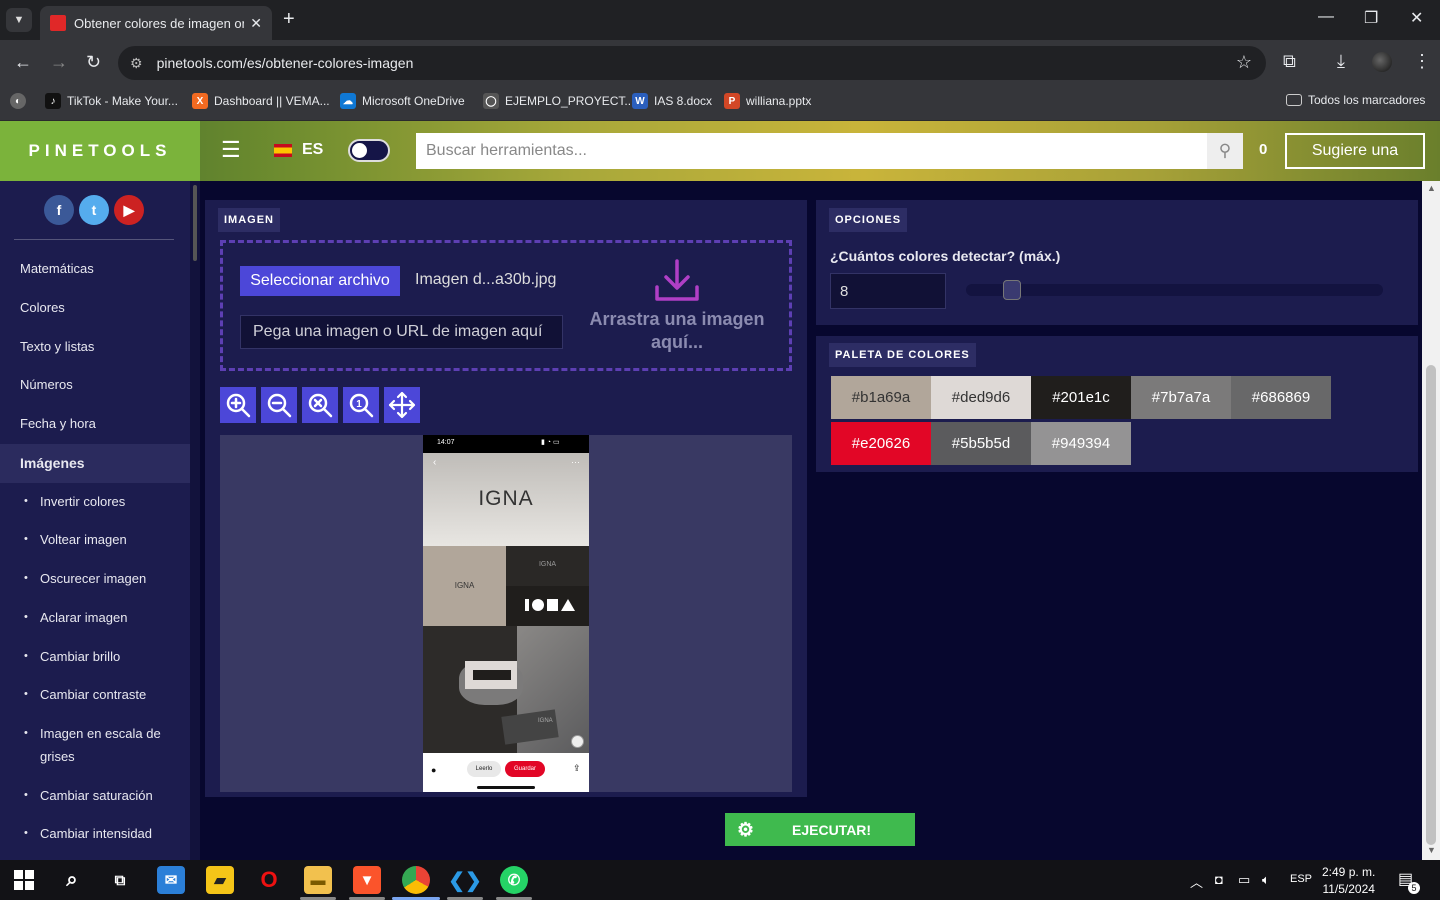 The width and height of the screenshot is (1440, 900). What do you see at coordinates (1367, 100) in the screenshot?
I see `all-bookmarks-label: Todos los marcadores` at bounding box center [1367, 100].